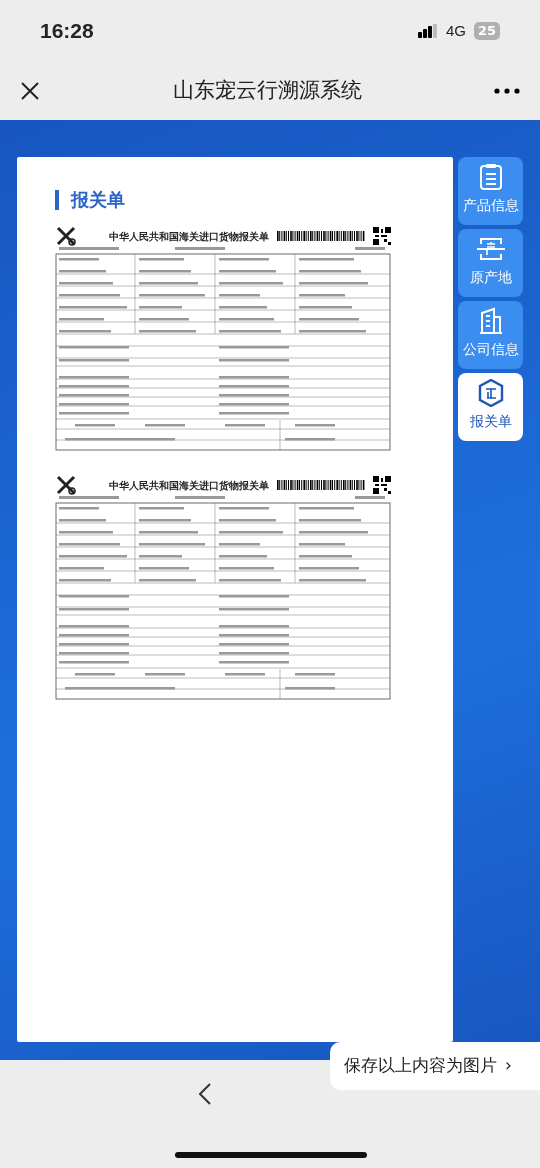 The width and height of the screenshot is (540, 1168). Describe the element at coordinates (205, 1094) in the screenshot. I see `back-icon` at that location.